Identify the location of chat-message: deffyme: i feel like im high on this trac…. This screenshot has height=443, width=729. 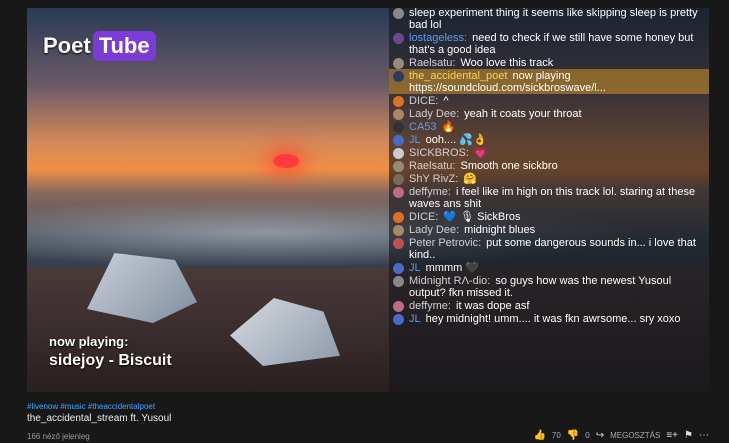
(549, 197).